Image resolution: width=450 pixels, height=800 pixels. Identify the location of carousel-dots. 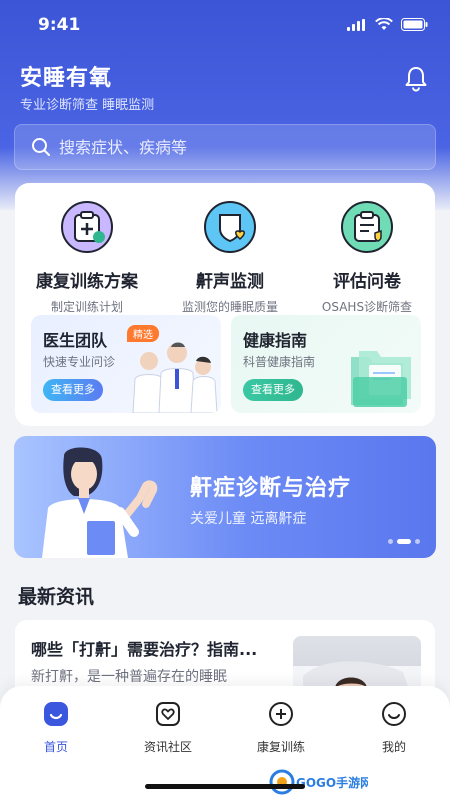
(404, 541).